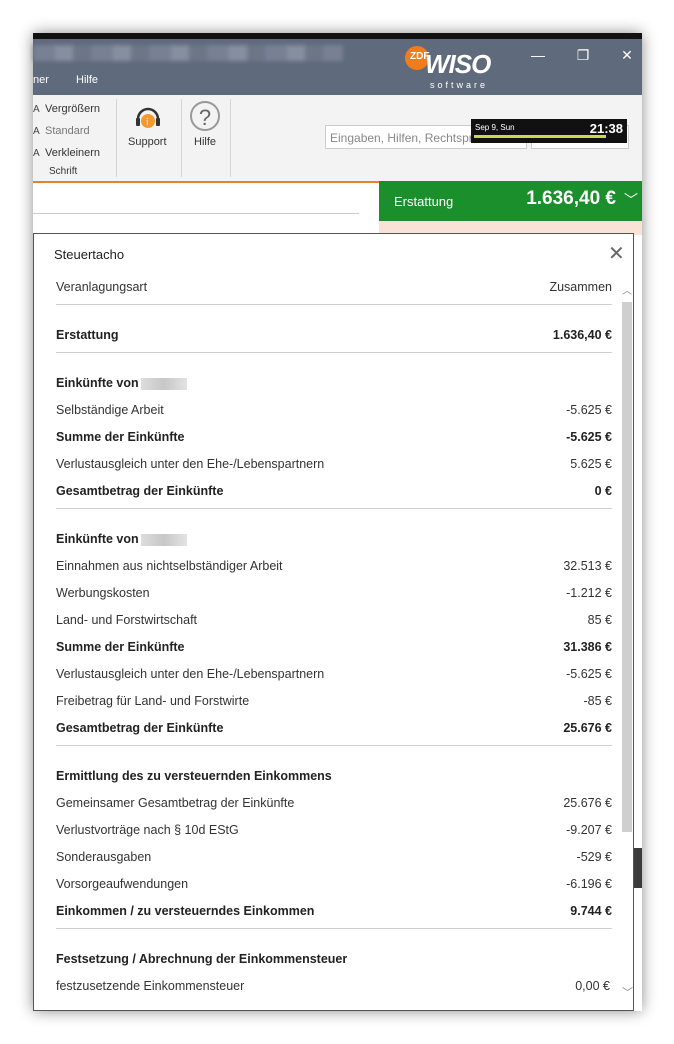 The image size is (674, 1044). I want to click on menu-item-hilfe: Hilfe, so click(87, 80).